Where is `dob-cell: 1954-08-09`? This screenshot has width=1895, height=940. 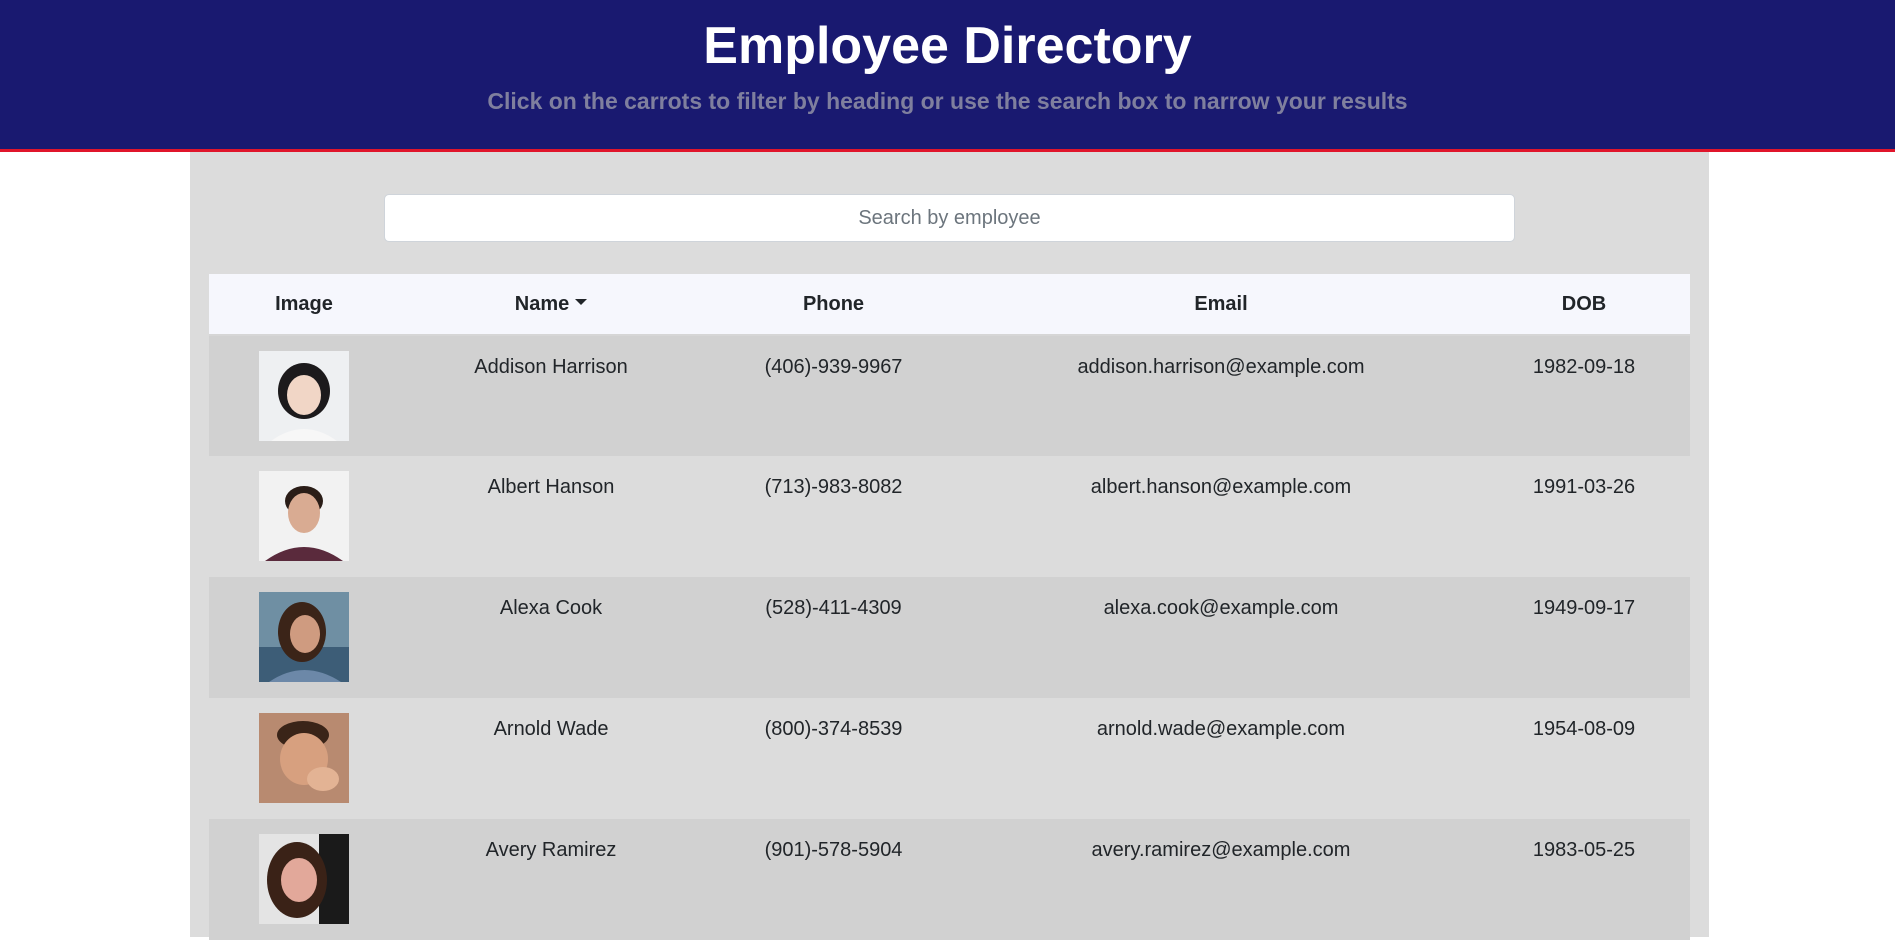 dob-cell: 1954-08-09 is located at coordinates (1584, 758).